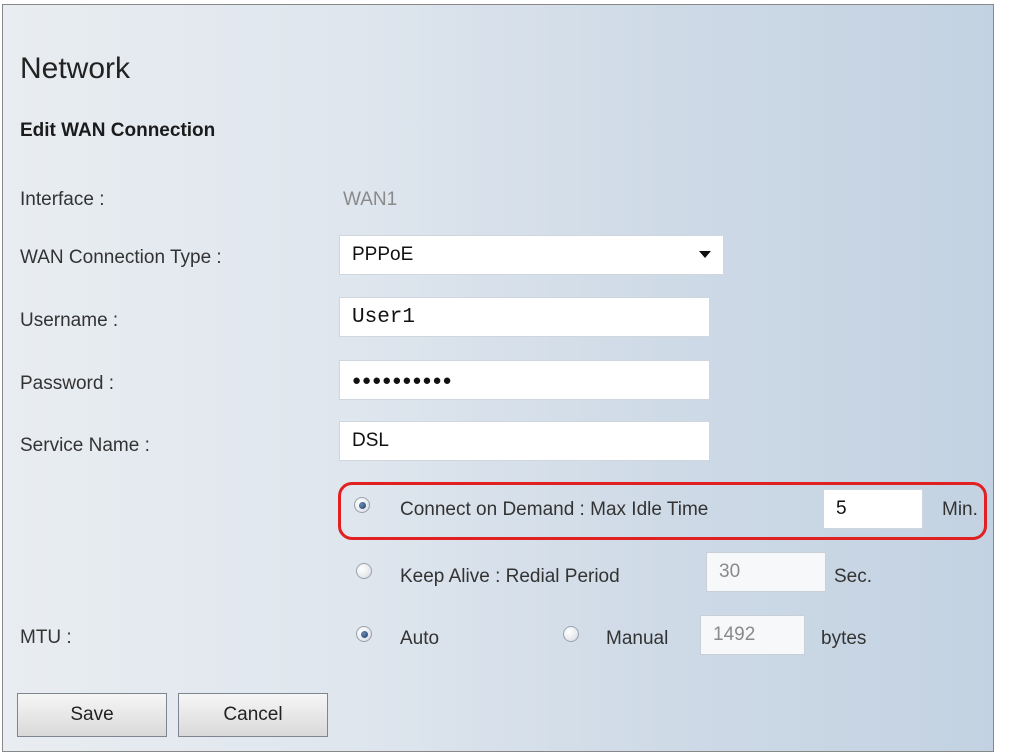 This screenshot has width=1012, height=754. I want to click on wan-type-select: PPPoE, so click(531, 255).